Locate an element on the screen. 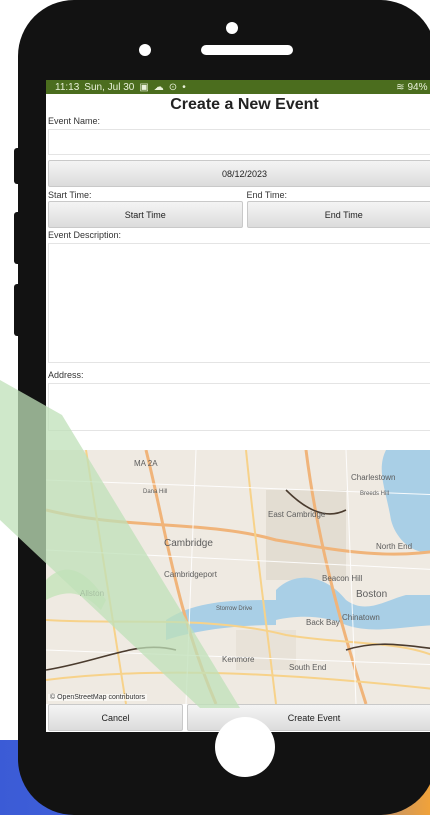  status-time: 11:13 is located at coordinates (67, 87).